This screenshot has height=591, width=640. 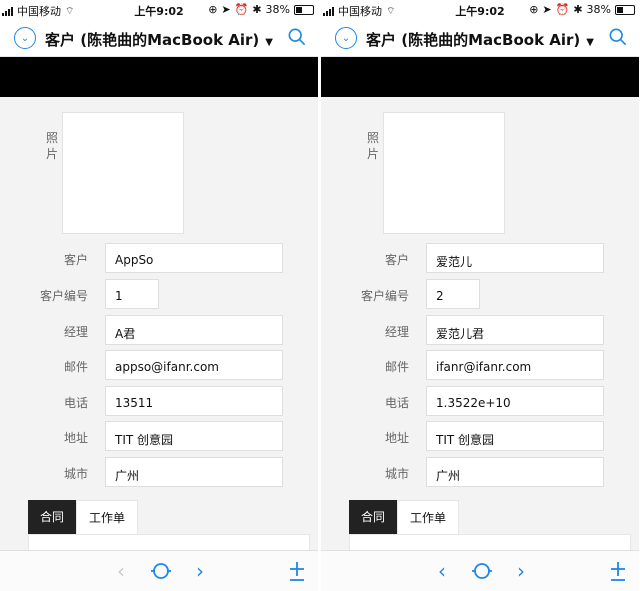 What do you see at coordinates (194, 258) in the screenshot?
I see `field-customer: AppSo` at bounding box center [194, 258].